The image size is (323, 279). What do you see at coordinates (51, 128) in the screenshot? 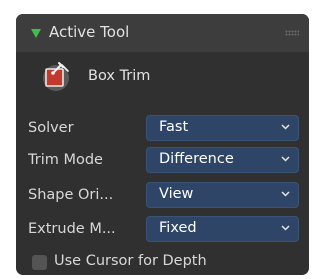
I see `solver-label: Solver` at bounding box center [51, 128].